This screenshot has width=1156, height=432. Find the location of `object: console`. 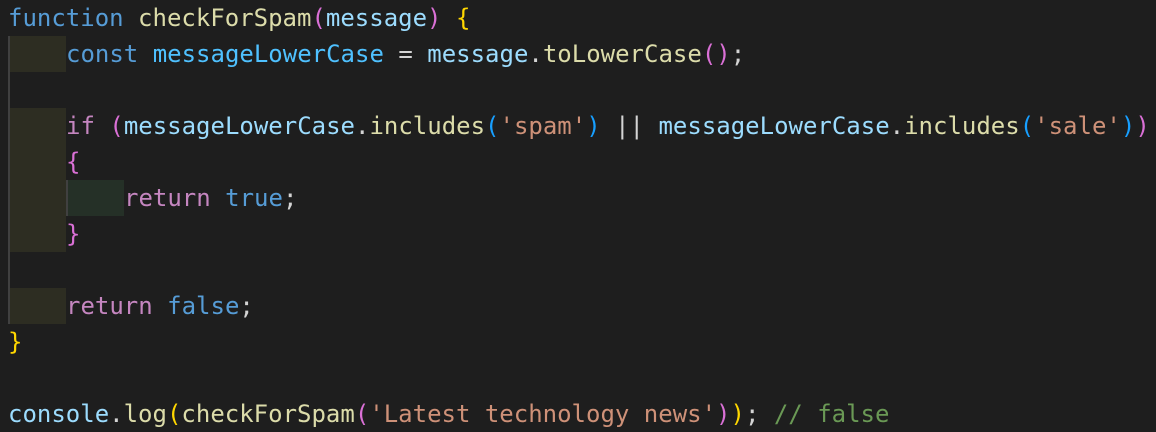

object: console is located at coordinates (59, 414).